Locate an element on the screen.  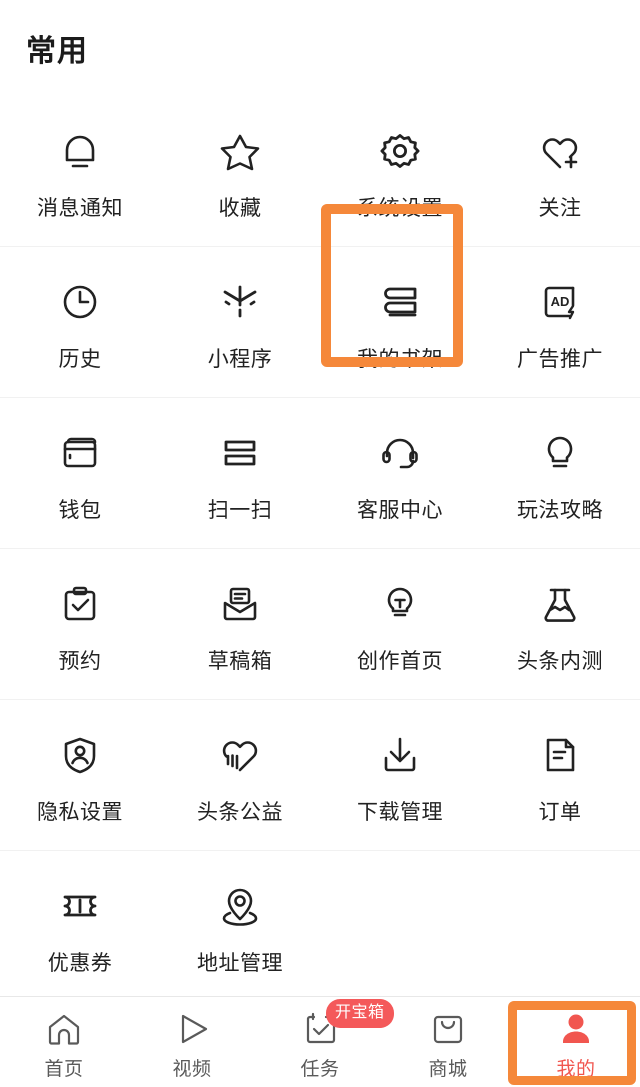
grid-row: 历史 小程序 我的书架 AD 广告推广 is located at coordinates (320, 322).